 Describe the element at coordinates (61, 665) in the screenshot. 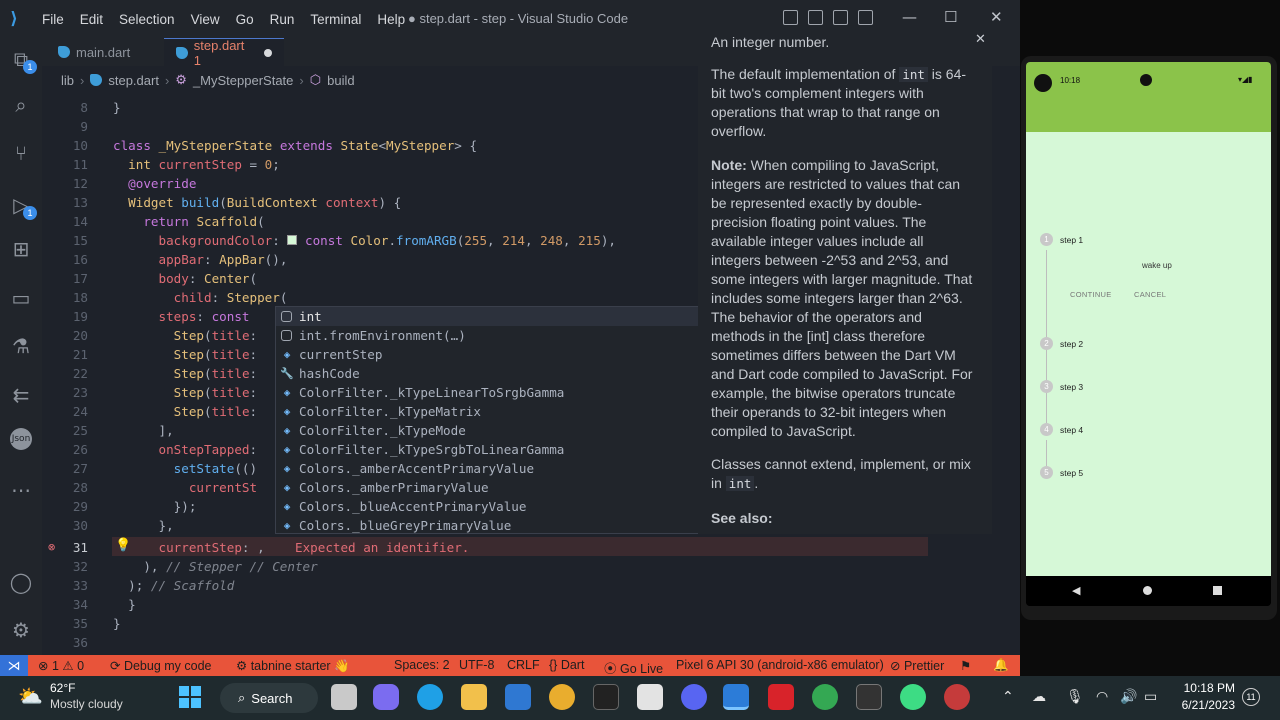

I see `problems-indicator: ⊗ 1 ⚠ 0` at that location.